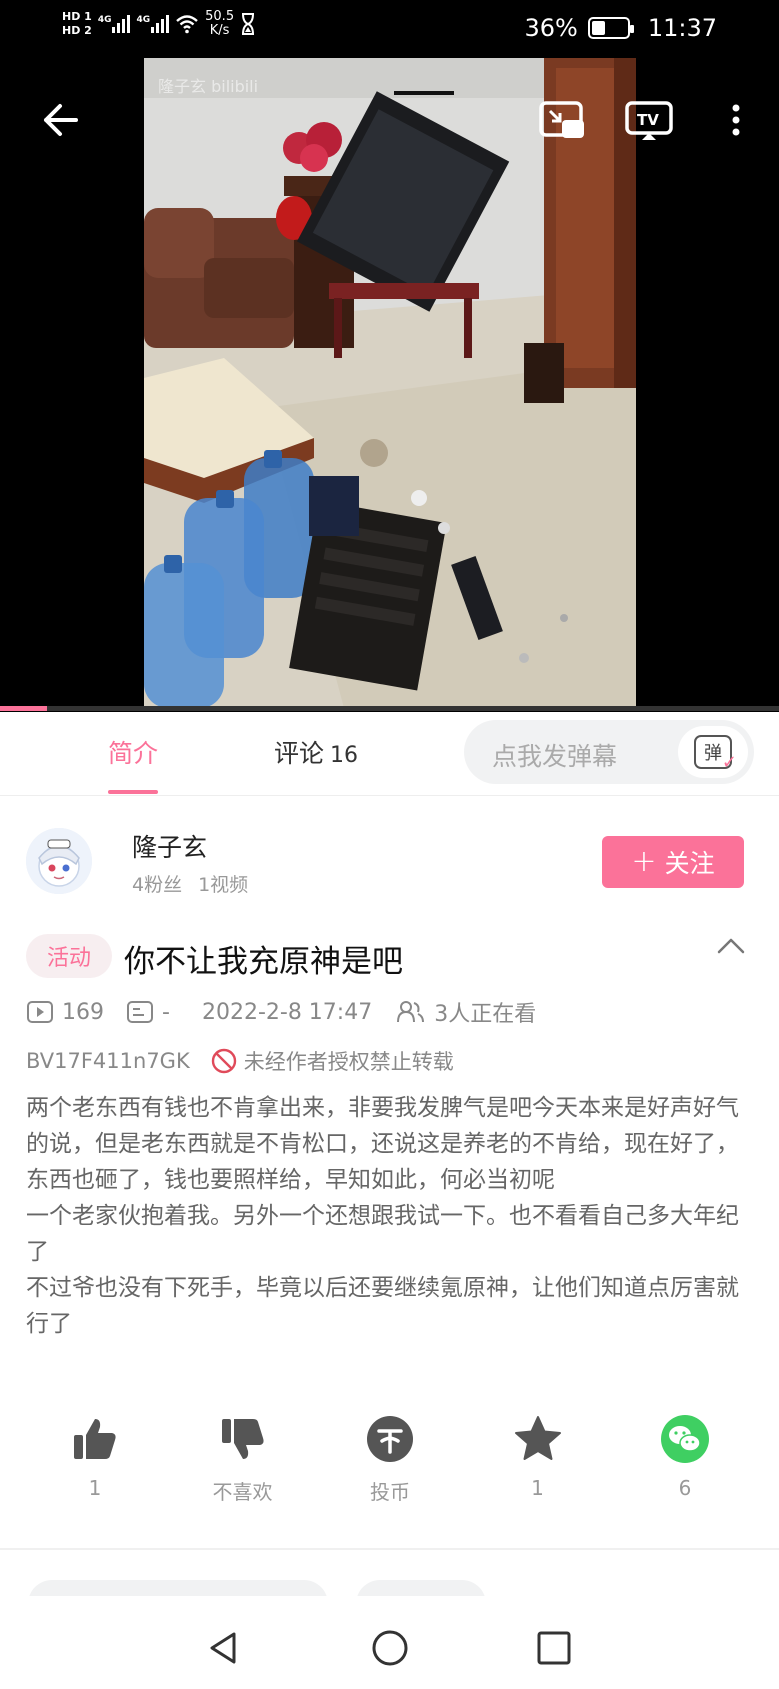 This screenshot has height=1689, width=779. What do you see at coordinates (223, 1061) in the screenshot?
I see `prohibited-icon` at bounding box center [223, 1061].